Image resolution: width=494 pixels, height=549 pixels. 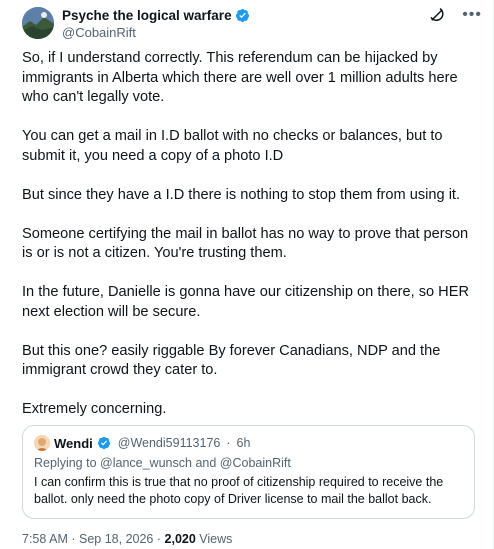 I want to click on more-options-icon: •••, so click(x=472, y=15).